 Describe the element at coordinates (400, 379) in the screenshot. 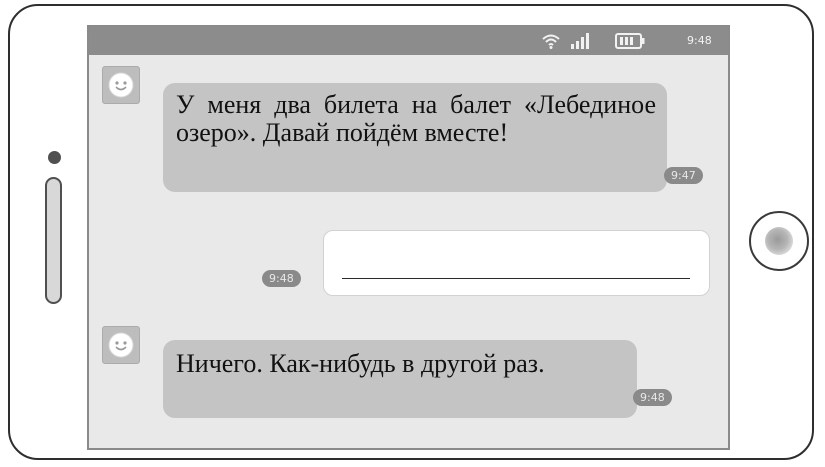

I see `message-bubble-incoming: Ничего. Как-нибудь в другой раз.` at that location.